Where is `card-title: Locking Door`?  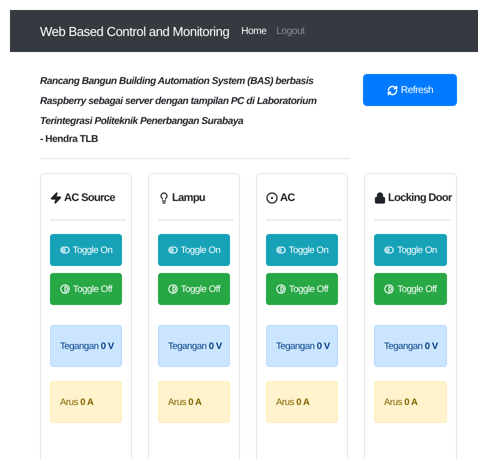 card-title: Locking Door is located at coordinates (420, 198).